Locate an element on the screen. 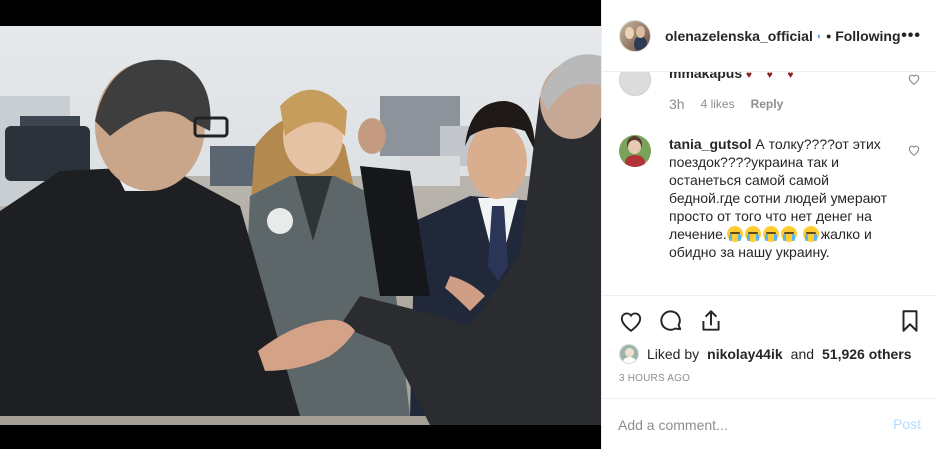 The image size is (936, 449). post-header: olenazelenska_official ◖ • Following ••• is located at coordinates (769, 36).